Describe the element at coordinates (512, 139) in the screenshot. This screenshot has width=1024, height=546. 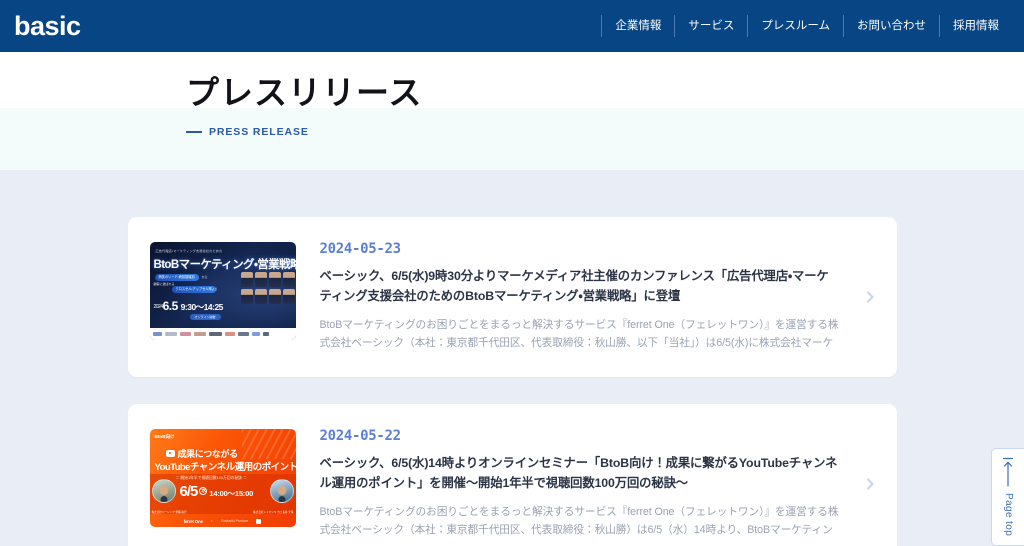
I see `hero-eyebrow-band: PRESS RELEASE` at that location.